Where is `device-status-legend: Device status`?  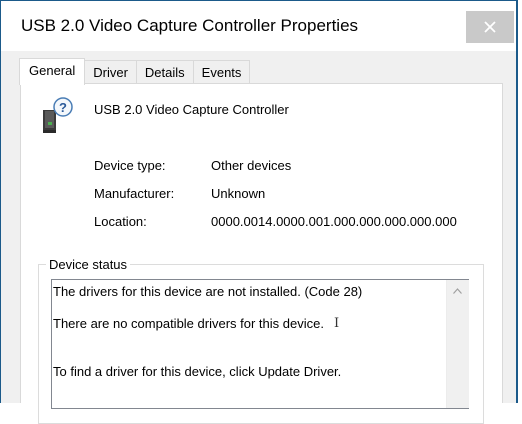
device-status-legend: Device status is located at coordinates (88, 264).